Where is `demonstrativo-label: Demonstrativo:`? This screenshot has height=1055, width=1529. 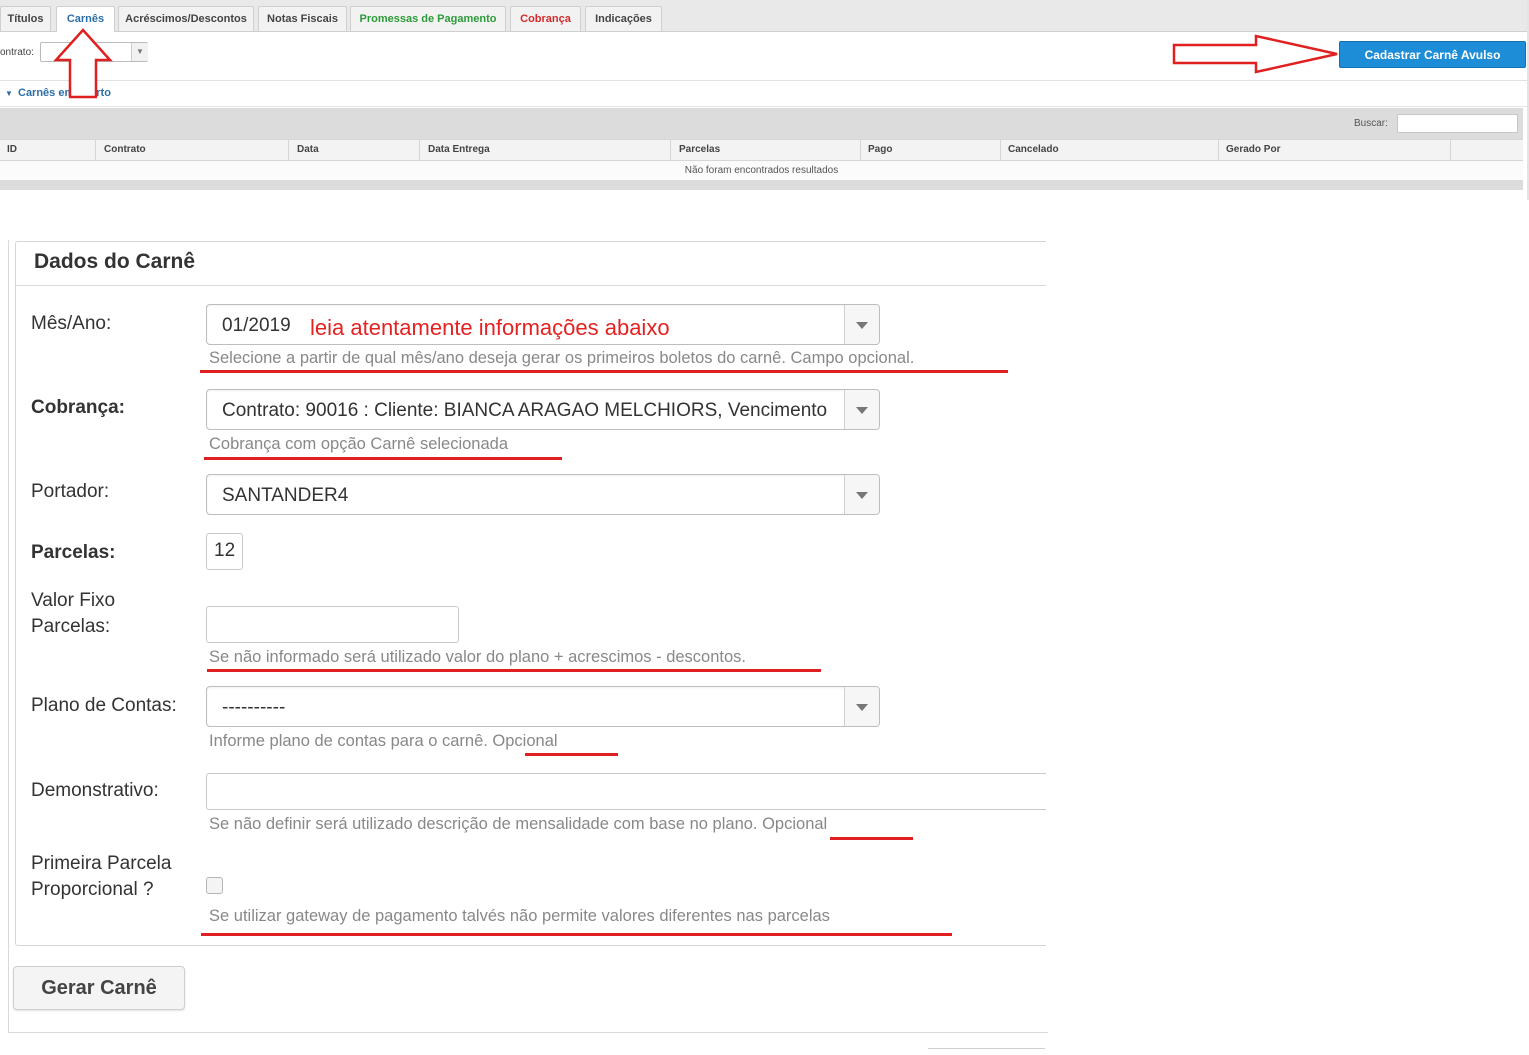
demonstrativo-label: Demonstrativo: is located at coordinates (95, 790).